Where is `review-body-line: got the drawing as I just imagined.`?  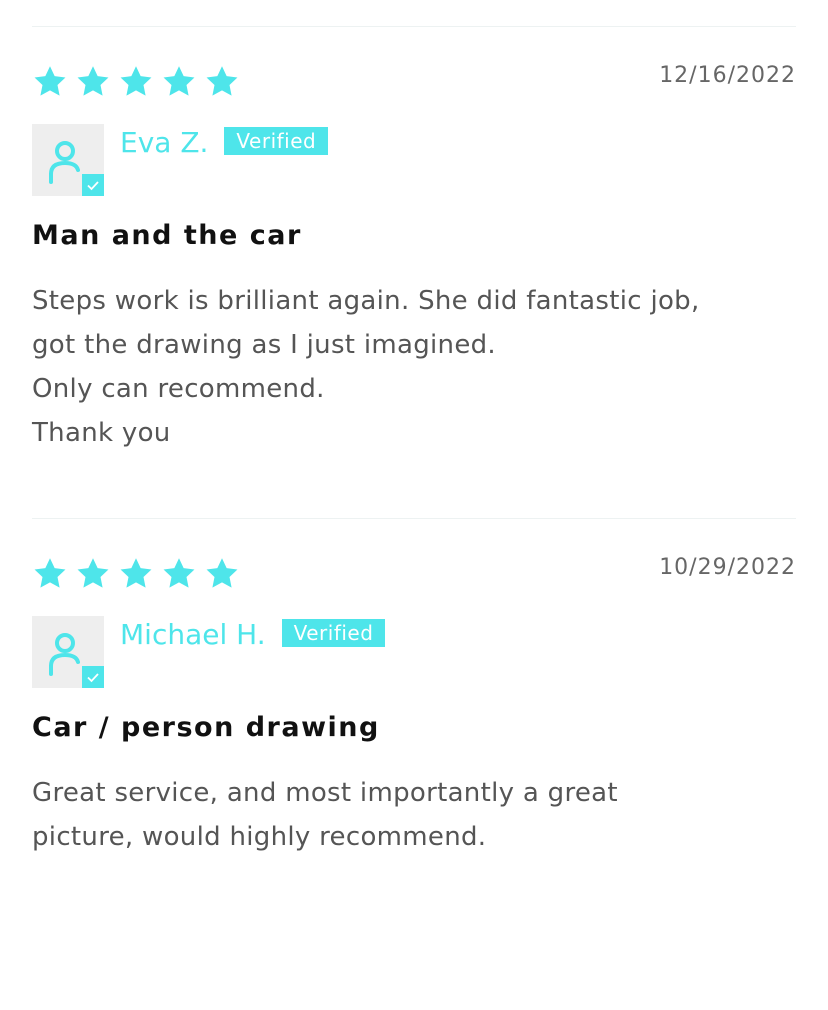 review-body-line: got the drawing as I just imagined. is located at coordinates (264, 345).